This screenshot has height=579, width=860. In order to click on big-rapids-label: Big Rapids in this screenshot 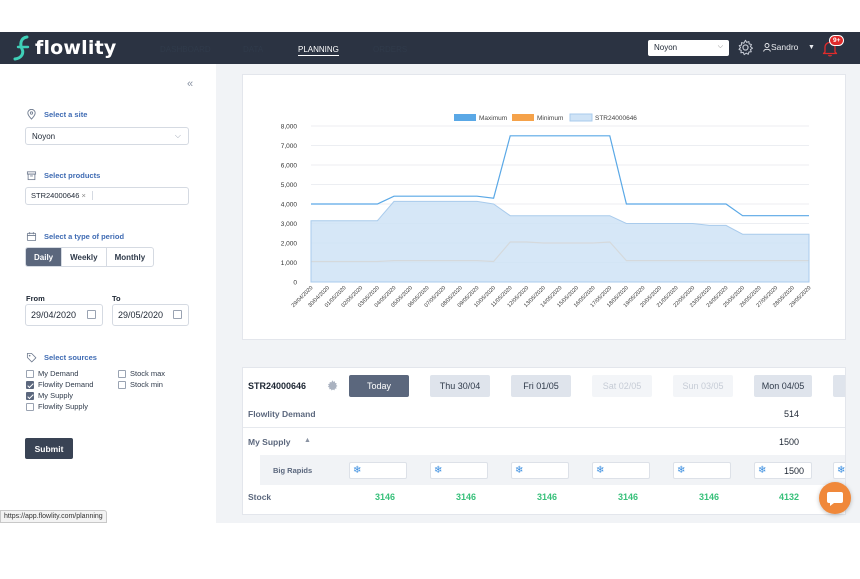, I will do `click(293, 470)`.